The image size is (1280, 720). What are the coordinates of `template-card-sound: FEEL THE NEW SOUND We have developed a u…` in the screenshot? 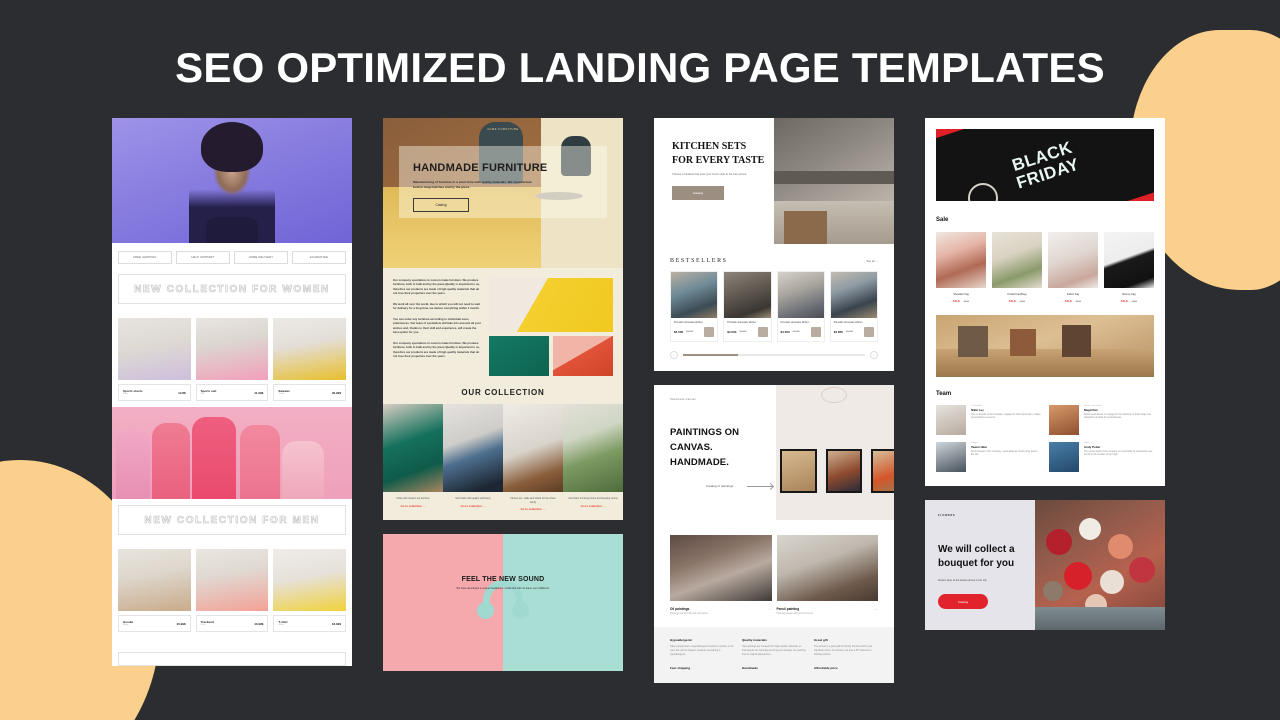 It's located at (503, 603).